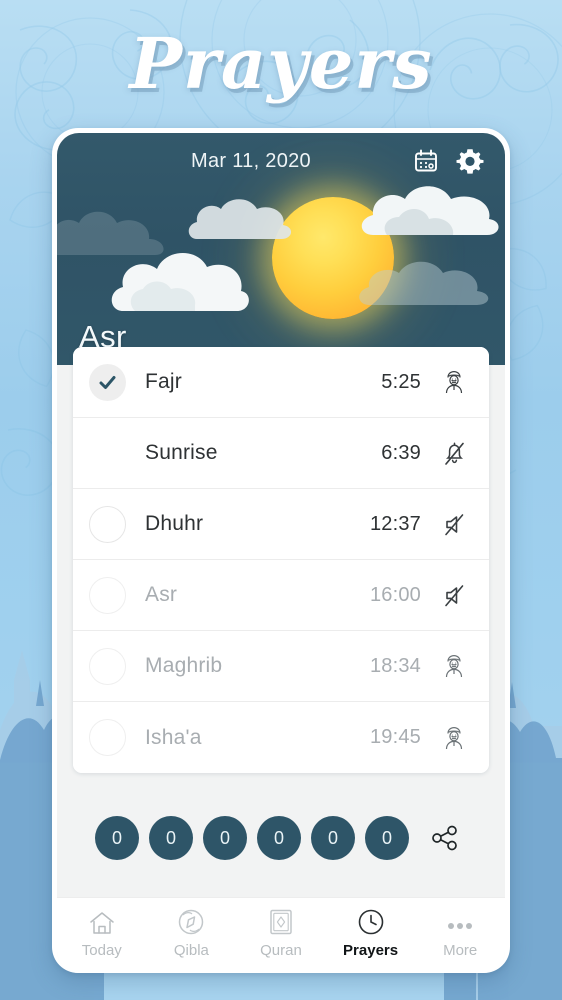  I want to click on table-row: Dhuhr 12:37, so click(281, 524).